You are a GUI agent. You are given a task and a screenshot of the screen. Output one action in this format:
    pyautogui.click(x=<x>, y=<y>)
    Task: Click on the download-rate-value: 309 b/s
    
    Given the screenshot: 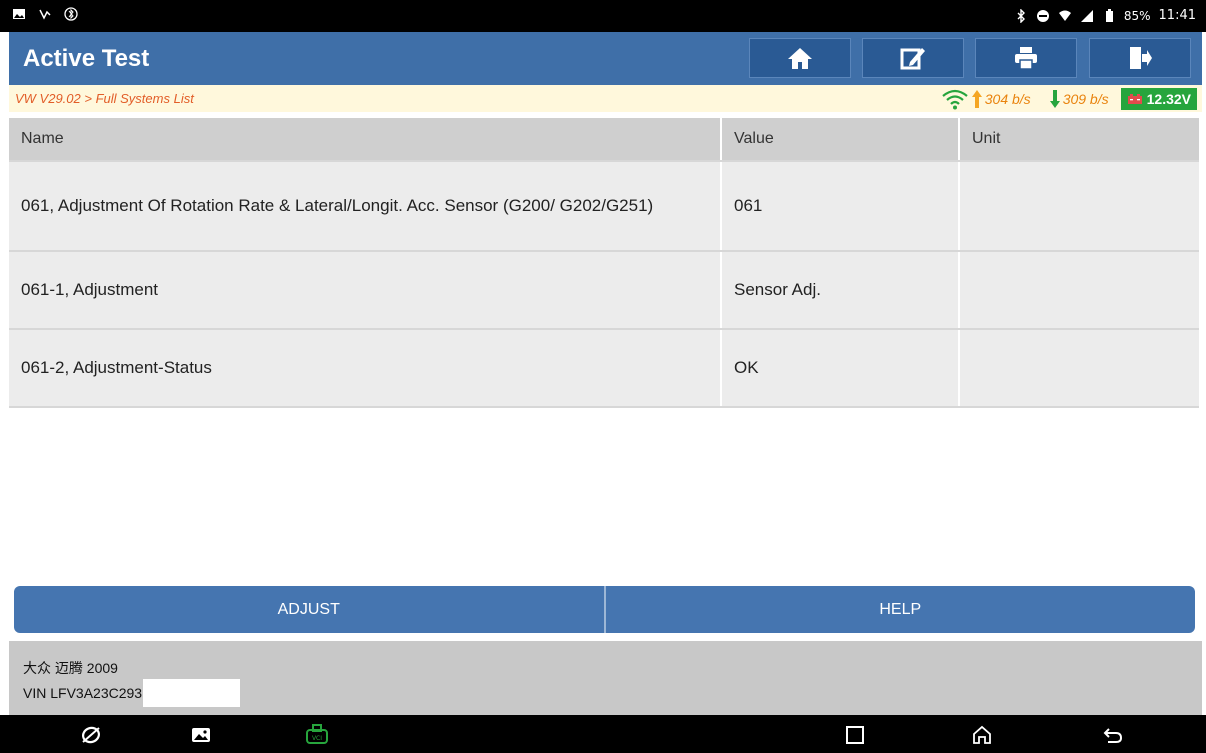 What is the action you would take?
    pyautogui.click(x=1085, y=98)
    